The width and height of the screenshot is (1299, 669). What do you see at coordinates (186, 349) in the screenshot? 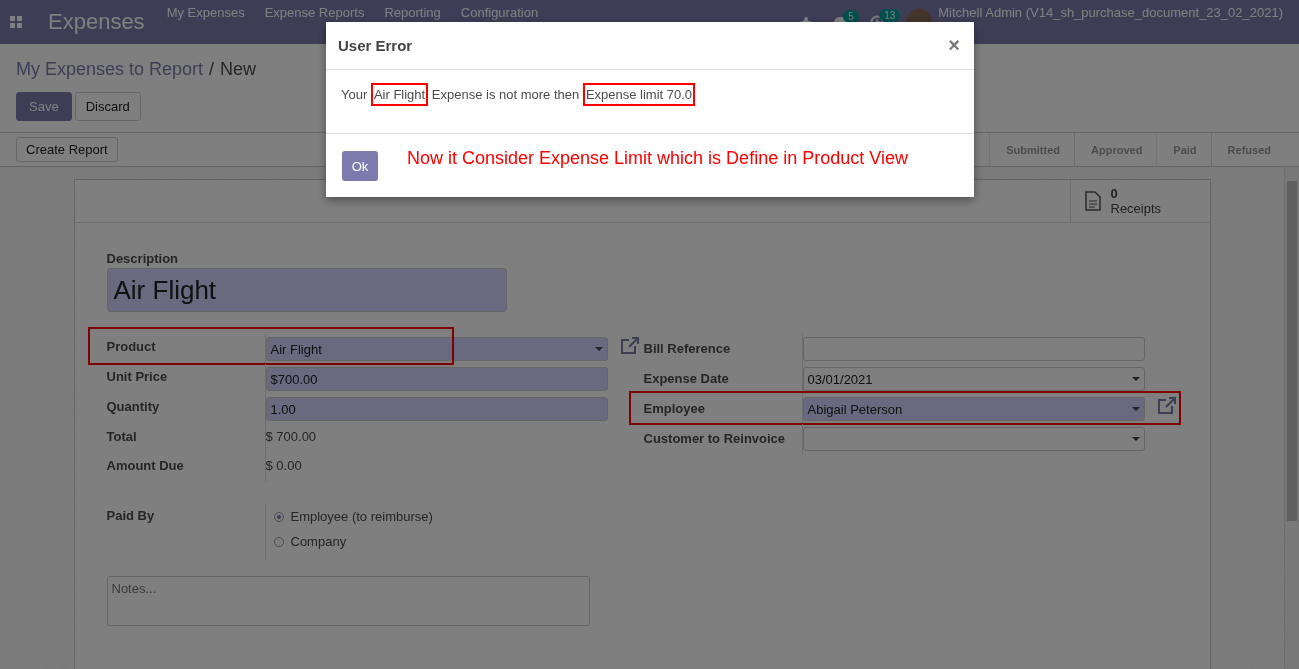
I see `field-label: Product` at bounding box center [186, 349].